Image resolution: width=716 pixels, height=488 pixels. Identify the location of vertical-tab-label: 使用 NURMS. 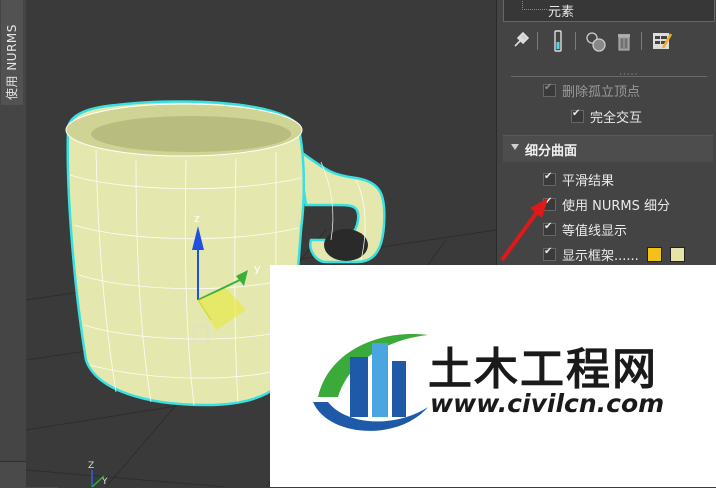
(12, 62).